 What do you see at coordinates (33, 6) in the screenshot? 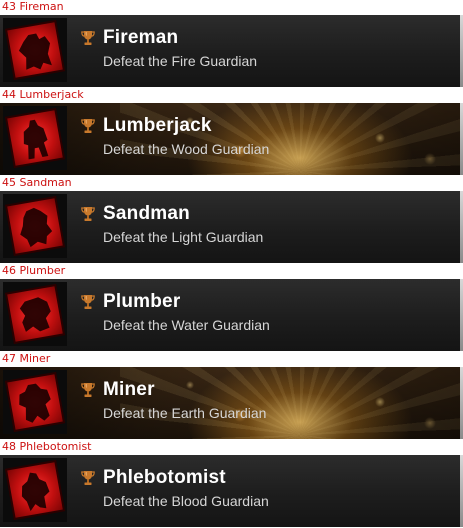
I see `trophy-caption: 43 Fireman` at bounding box center [33, 6].